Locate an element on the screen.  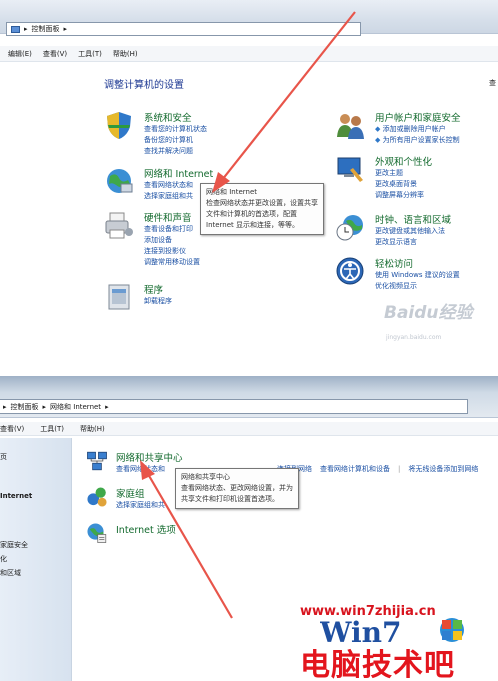
annotation-arrow is located at coordinates (284, 102).